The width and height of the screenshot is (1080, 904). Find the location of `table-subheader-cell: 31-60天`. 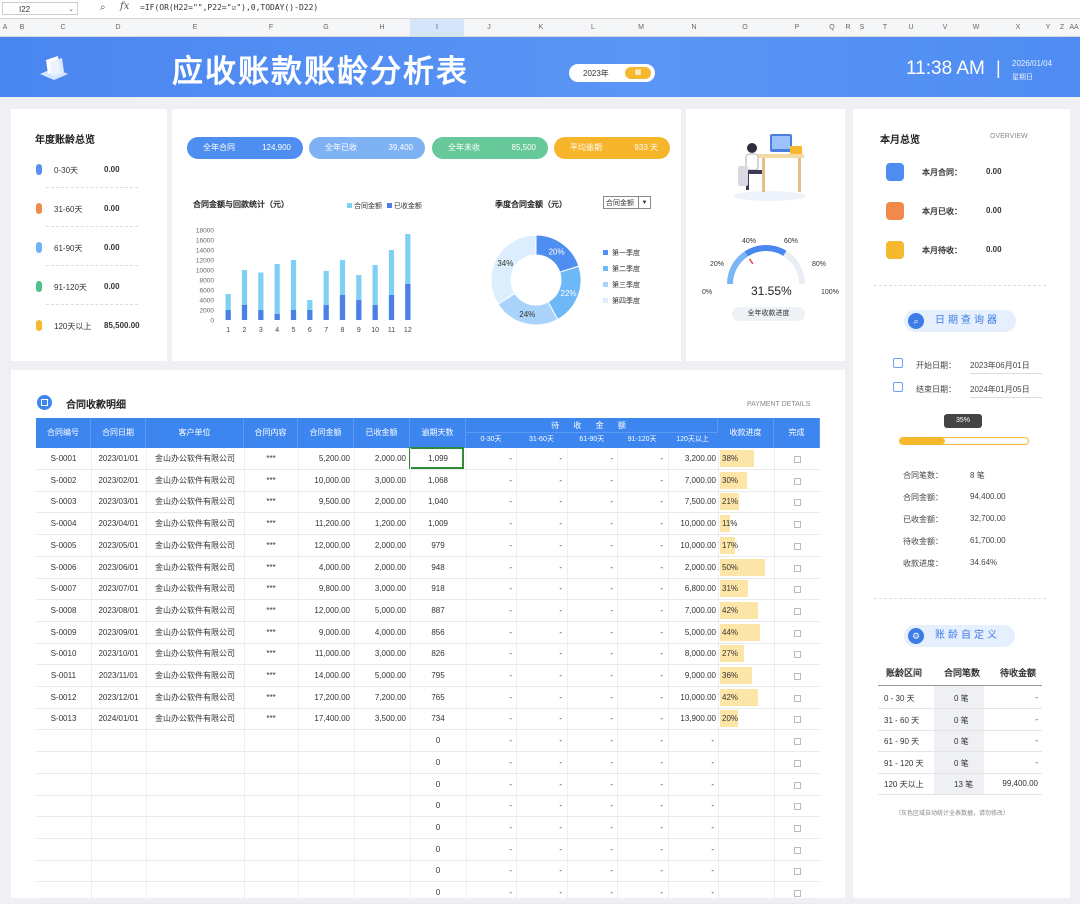

table-subheader-cell: 31-60天 is located at coordinates (541, 439).